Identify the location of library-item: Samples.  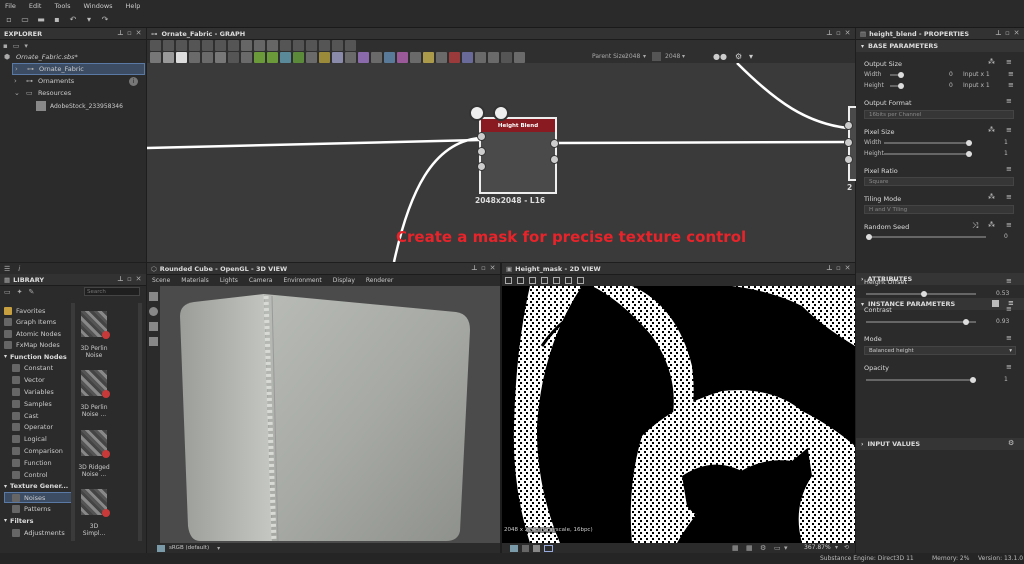
(38, 404).